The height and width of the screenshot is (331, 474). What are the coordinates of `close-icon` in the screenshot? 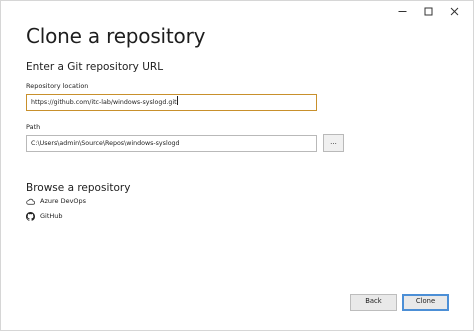 It's located at (454, 11).